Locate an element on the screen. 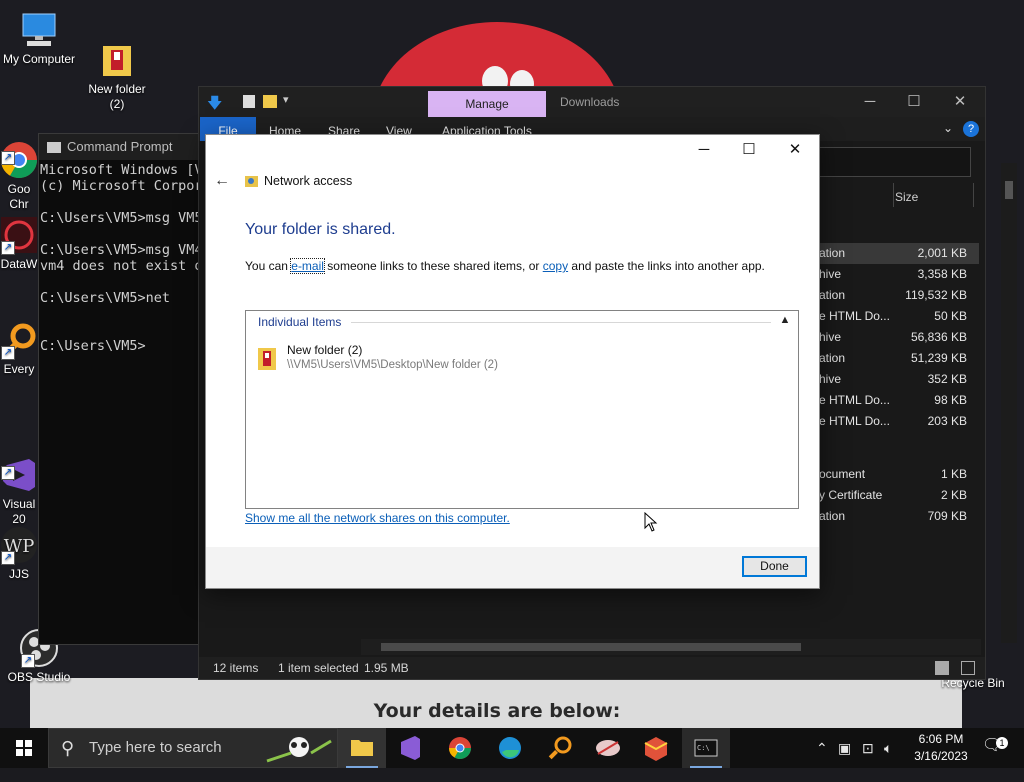 This screenshot has width=1024, height=782. download-arrow-icon: 🡇 is located at coordinates (215, 103).